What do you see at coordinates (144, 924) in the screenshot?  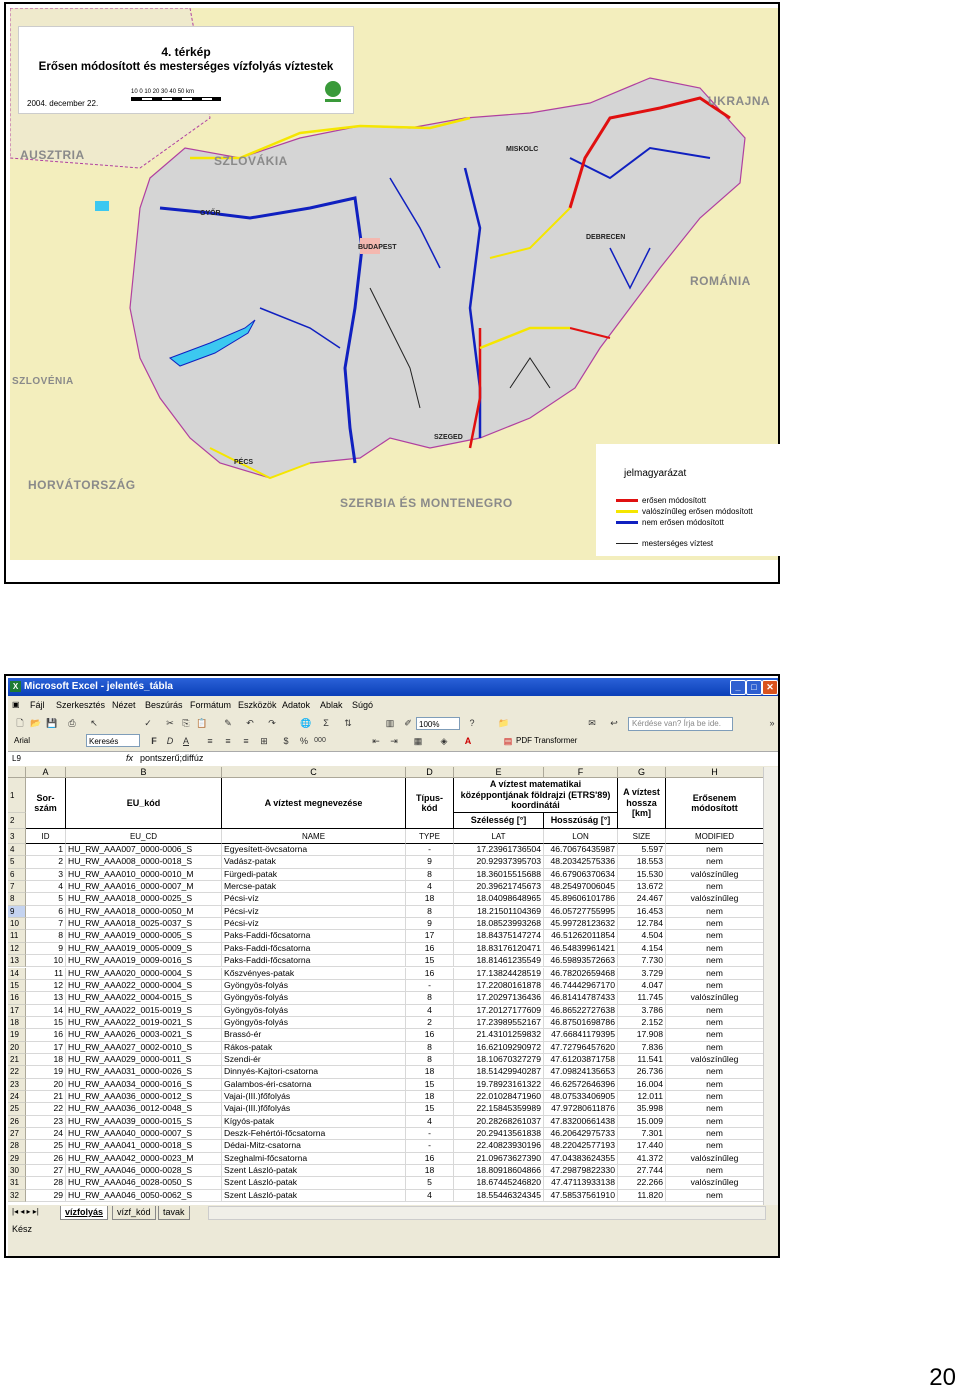 I see `table-cell: HU_RW_AAA018_0025-0037_S` at bounding box center [144, 924].